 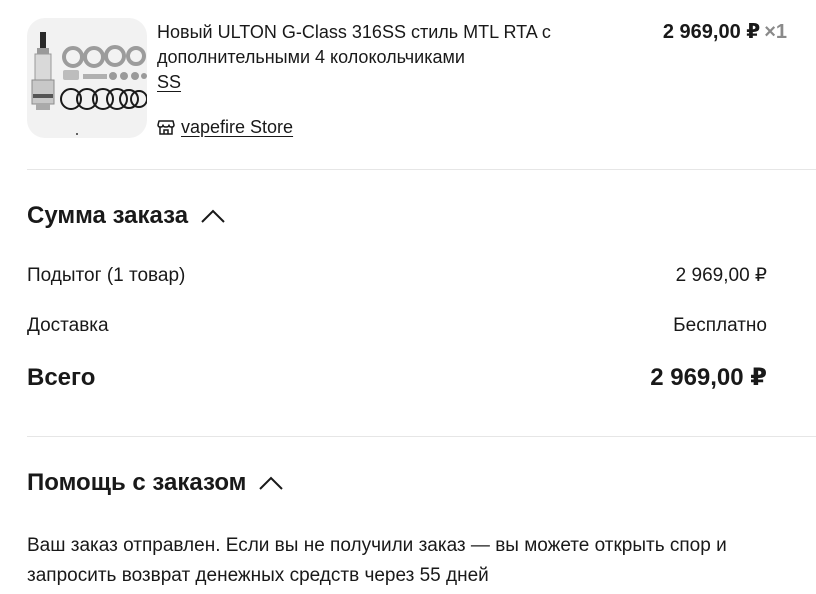 I want to click on product-variant: SS, so click(x=169, y=82).